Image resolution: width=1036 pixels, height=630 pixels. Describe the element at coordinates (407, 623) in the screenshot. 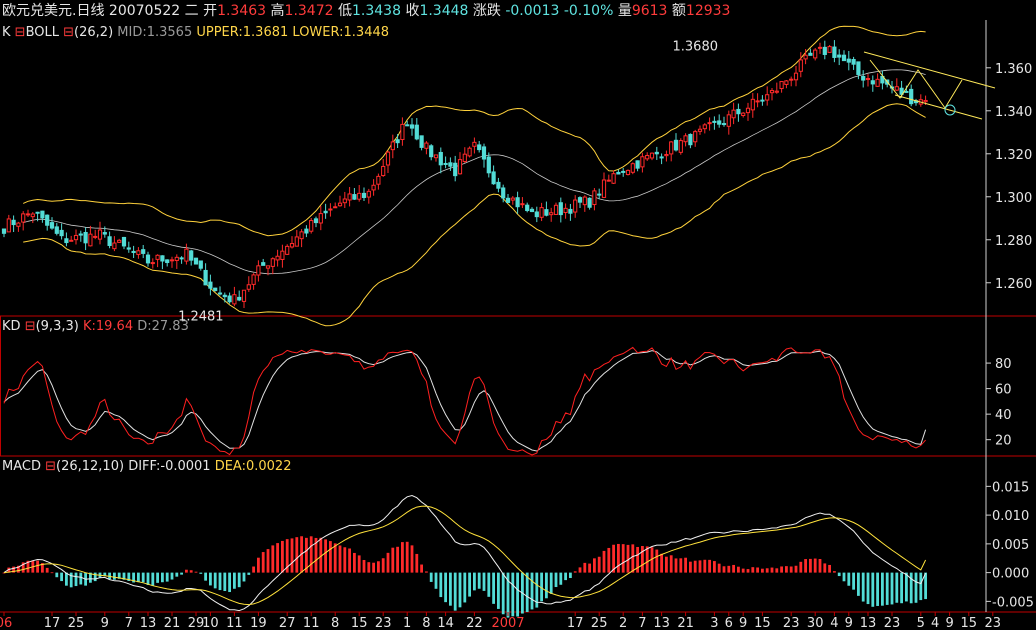

I see `x-tick-label: 1` at that location.